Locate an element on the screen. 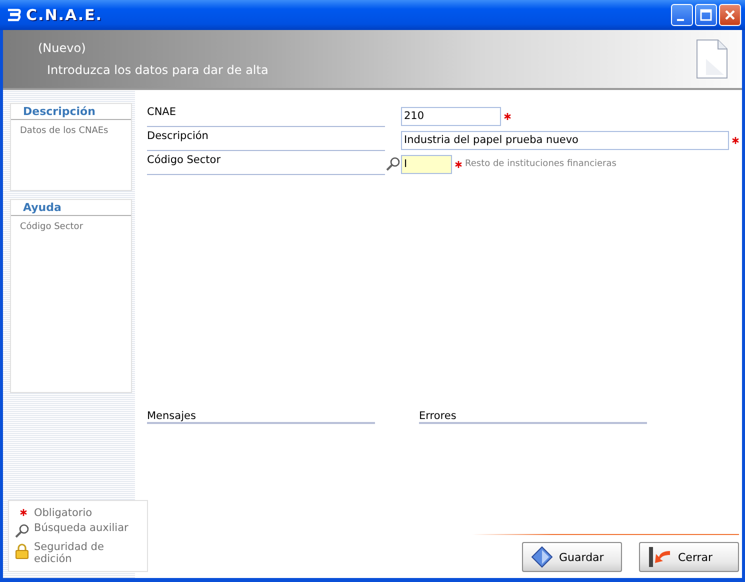 Image resolution: width=745 pixels, height=582 pixels. window-title: C.N.A.E. is located at coordinates (65, 15).